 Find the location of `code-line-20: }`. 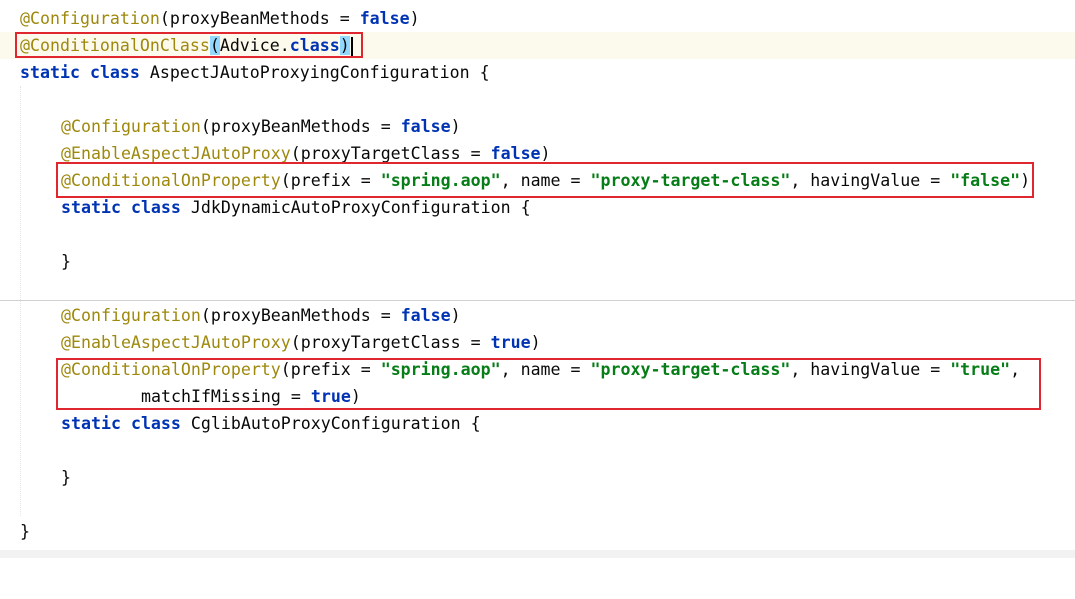

code-line-20: } is located at coordinates (537, 531).